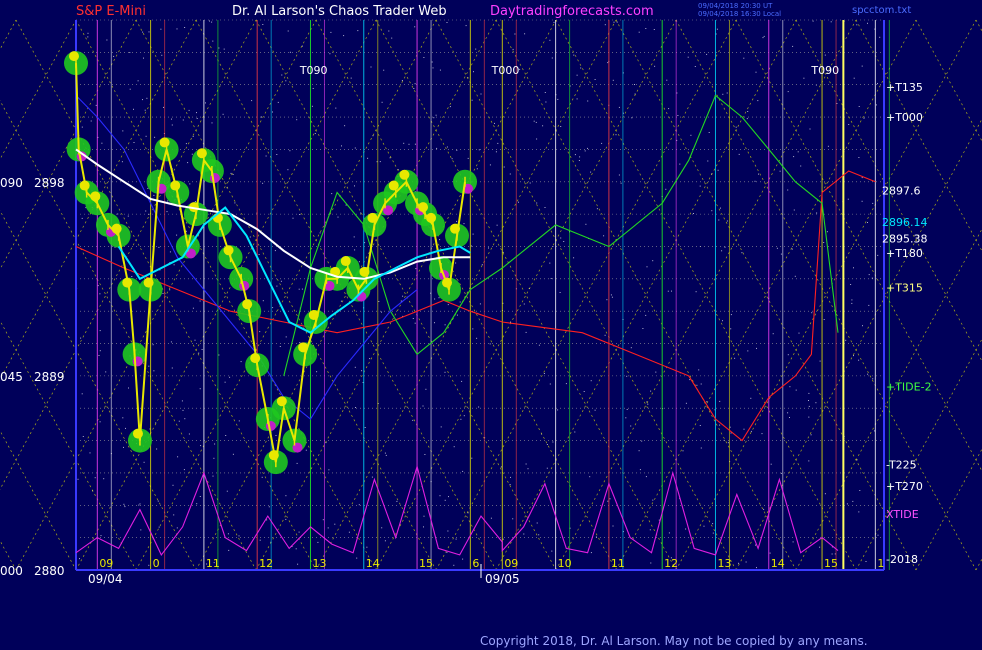  Describe the element at coordinates (902, 514) in the screenshot. I see `harmonic-label: XTIDE` at that location.